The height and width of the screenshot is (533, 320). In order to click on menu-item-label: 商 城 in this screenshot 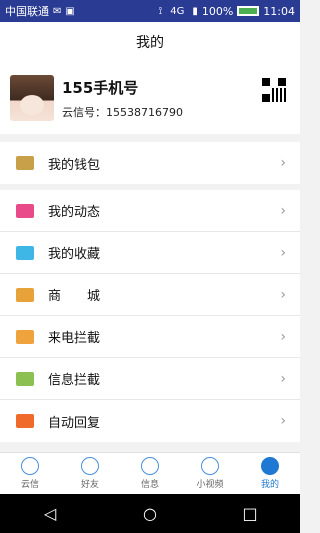, I will do `click(74, 296)`.